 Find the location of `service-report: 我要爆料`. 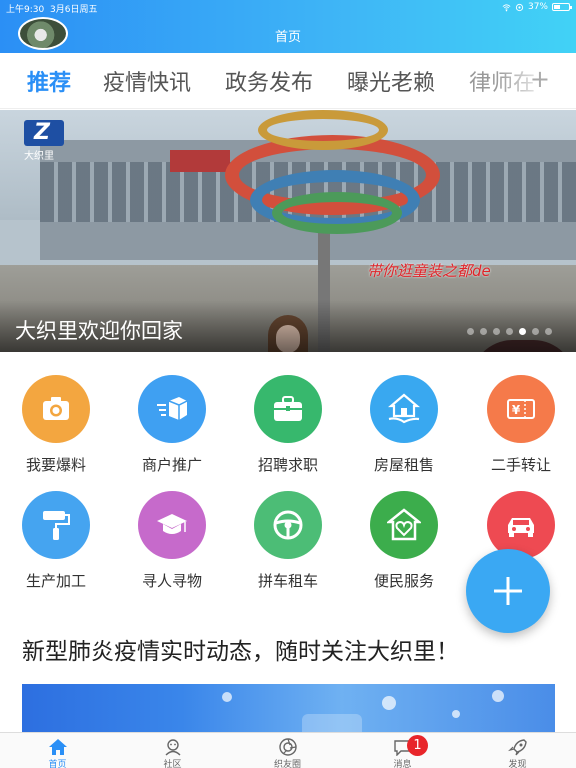

service-report: 我要爆料 is located at coordinates (56, 423).